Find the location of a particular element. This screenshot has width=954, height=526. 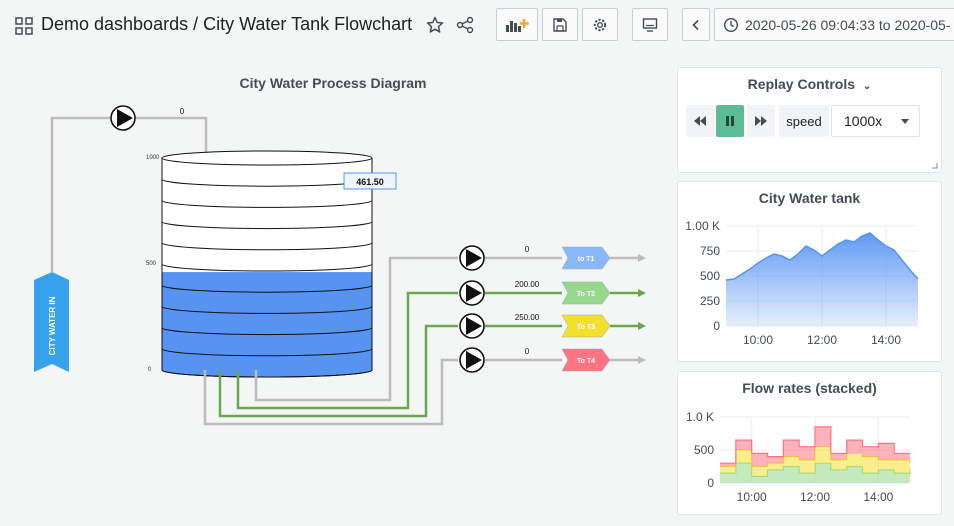

svg-text: 461.50 is located at coordinates (370, 182).